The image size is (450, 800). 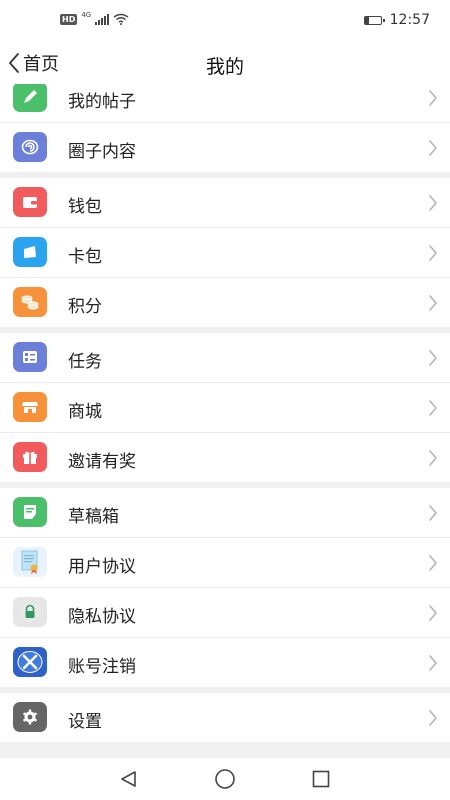 What do you see at coordinates (409, 20) in the screenshot?
I see `clock: 12:57` at bounding box center [409, 20].